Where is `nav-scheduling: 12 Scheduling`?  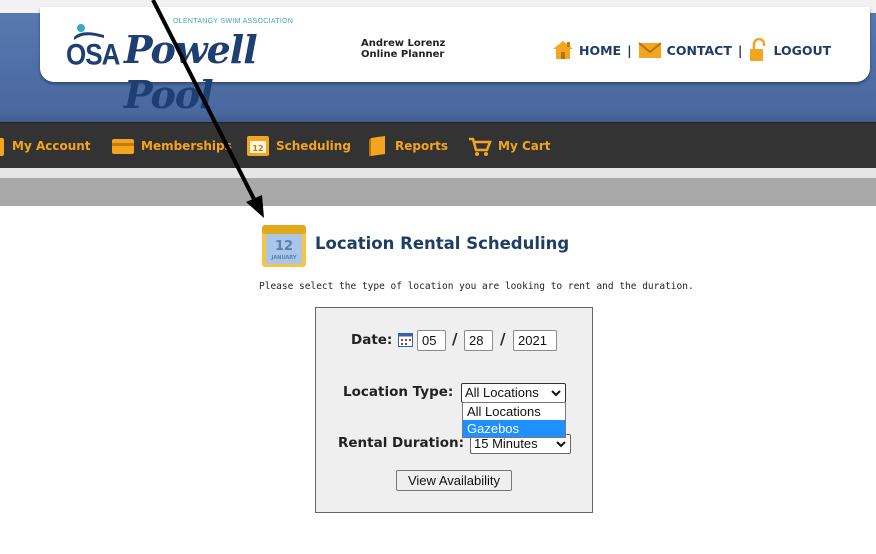
nav-scheduling: 12 Scheduling is located at coordinates (298, 146).